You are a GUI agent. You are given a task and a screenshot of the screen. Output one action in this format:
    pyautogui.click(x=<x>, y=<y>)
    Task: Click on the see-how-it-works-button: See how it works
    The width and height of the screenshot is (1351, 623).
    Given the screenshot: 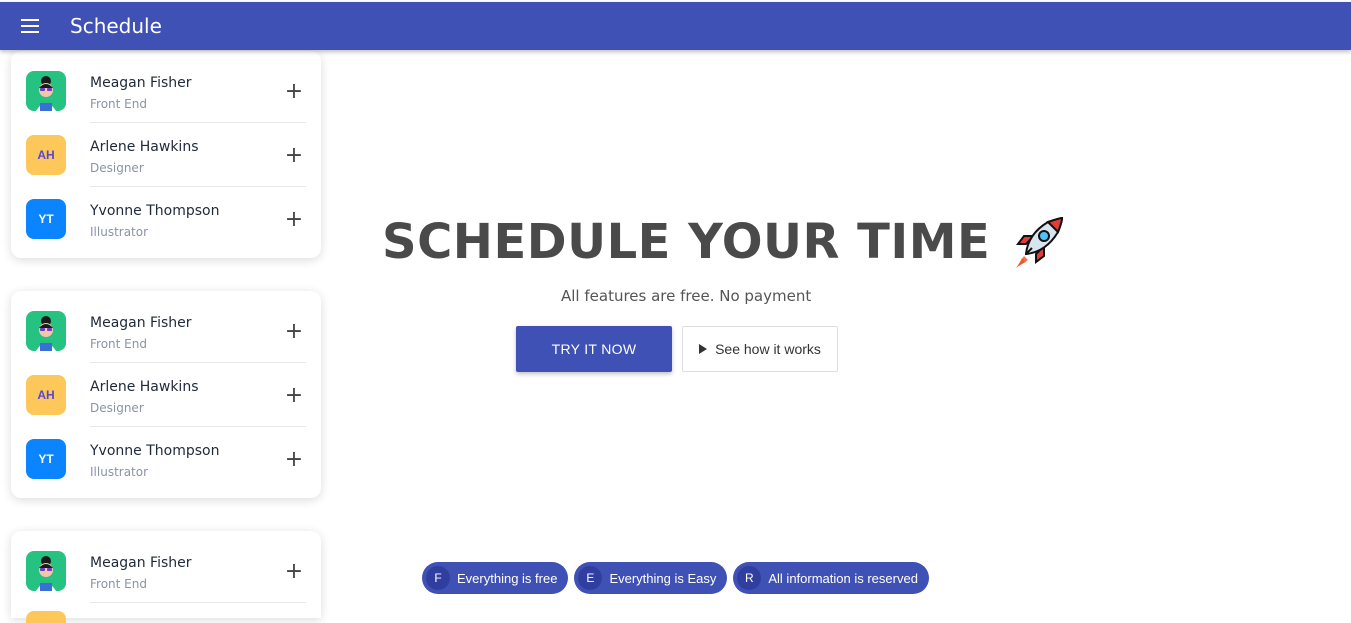 What is the action you would take?
    pyautogui.click(x=760, y=349)
    